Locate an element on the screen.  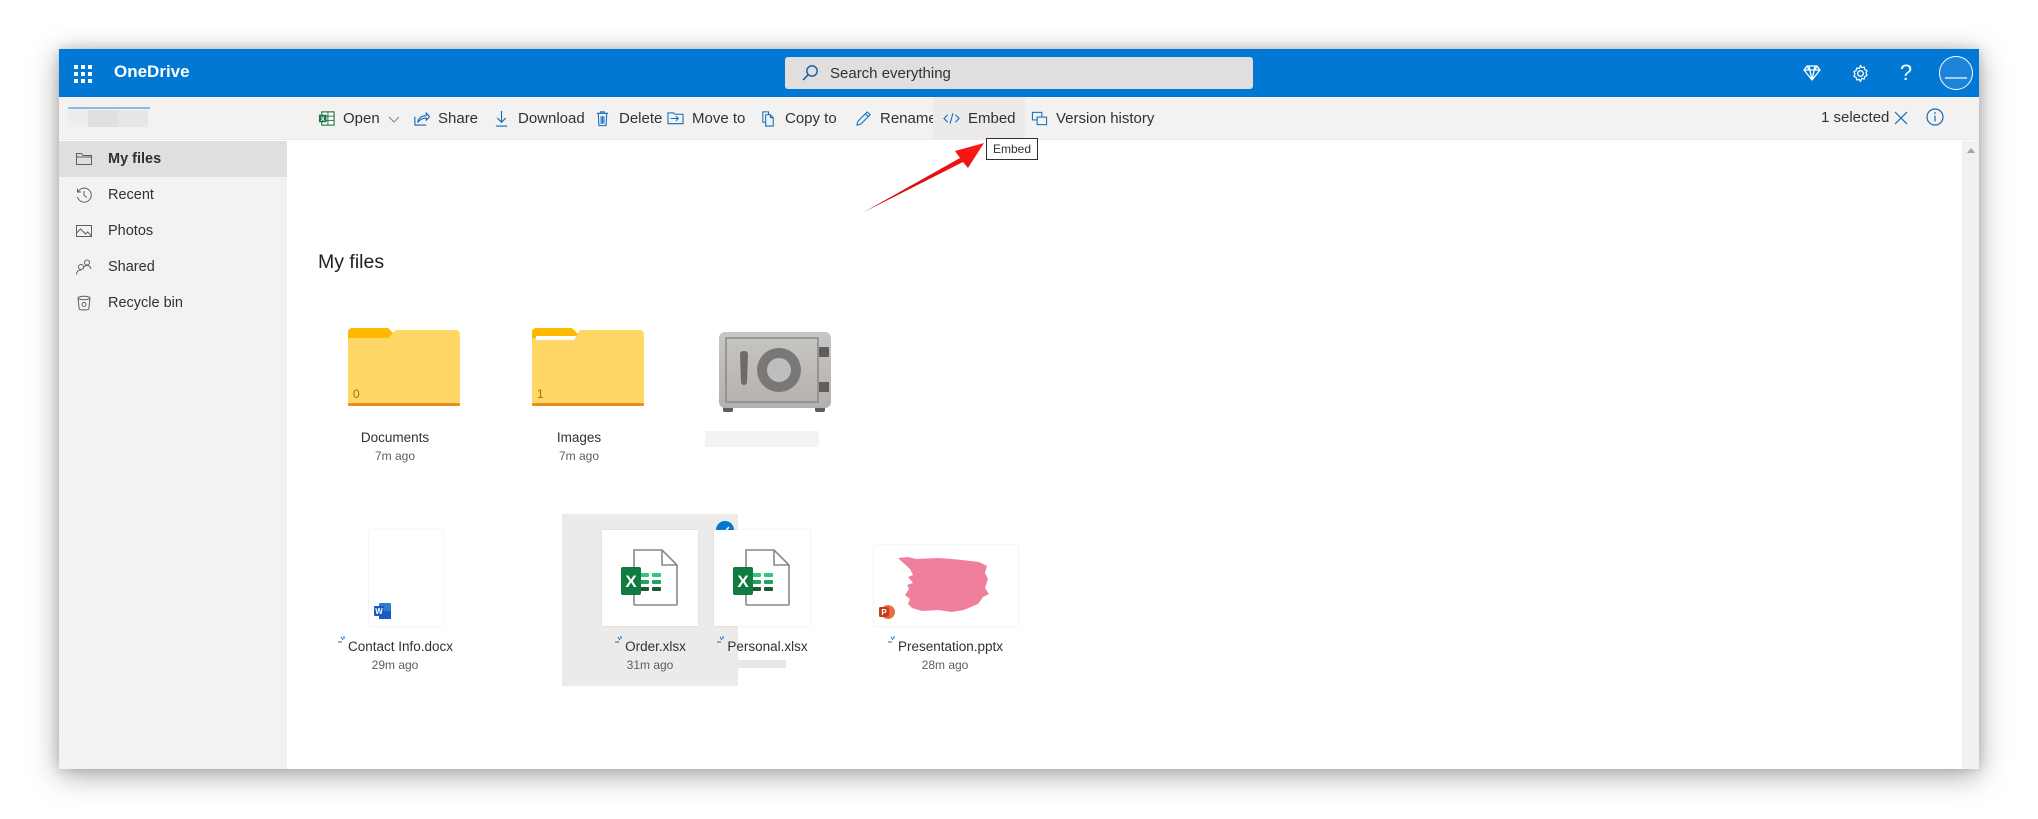
clear-selection-close-icon is located at coordinates (1901, 118).